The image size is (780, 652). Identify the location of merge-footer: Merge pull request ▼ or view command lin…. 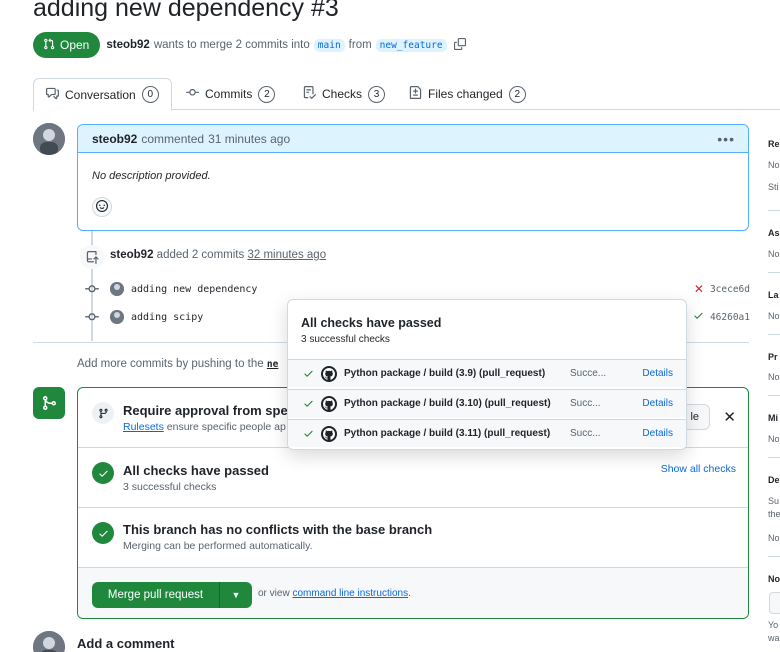
(413, 593).